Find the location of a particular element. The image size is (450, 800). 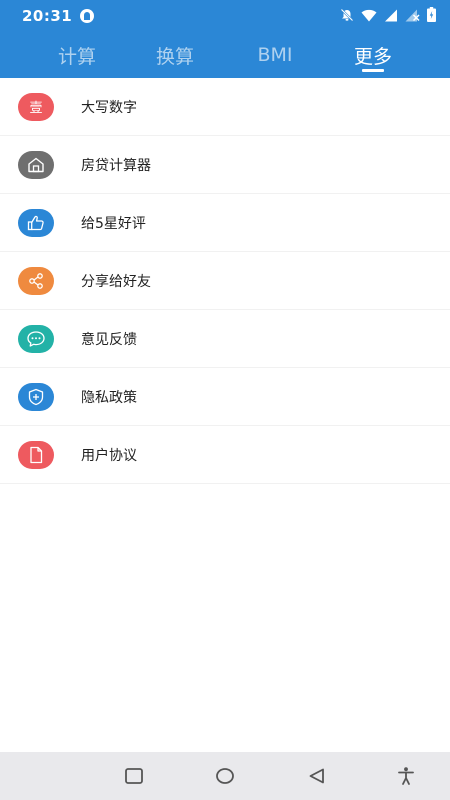

status-time: 20:31 is located at coordinates (47, 16).